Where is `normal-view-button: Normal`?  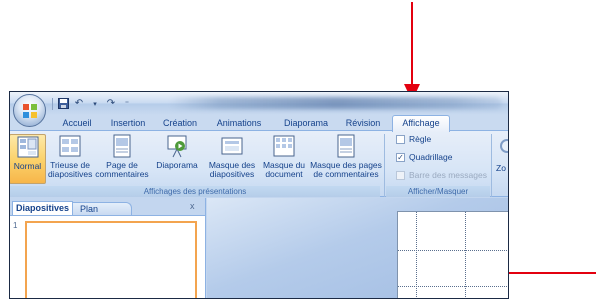 normal-view-button: Normal is located at coordinates (28, 159).